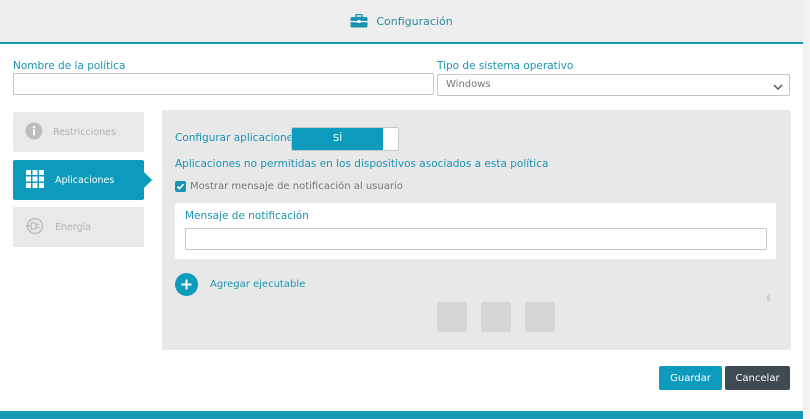 Image resolution: width=810 pixels, height=419 pixels. Describe the element at coordinates (35, 180) in the screenshot. I see `grid-icon` at that location.